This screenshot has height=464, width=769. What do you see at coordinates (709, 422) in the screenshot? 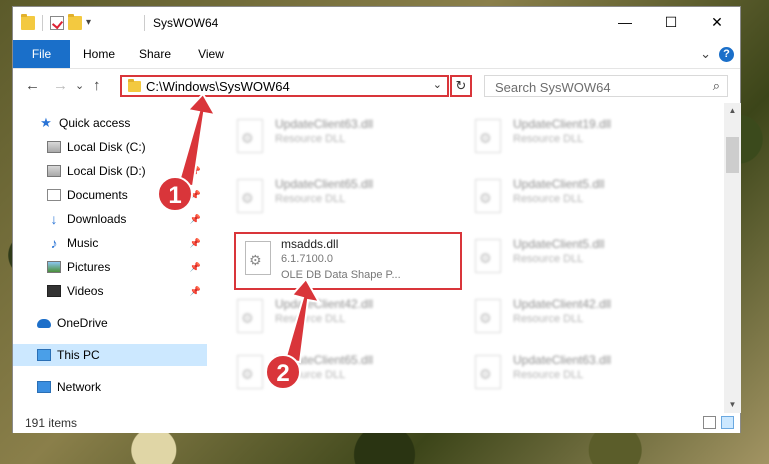
I see `details-view-icon` at bounding box center [709, 422].